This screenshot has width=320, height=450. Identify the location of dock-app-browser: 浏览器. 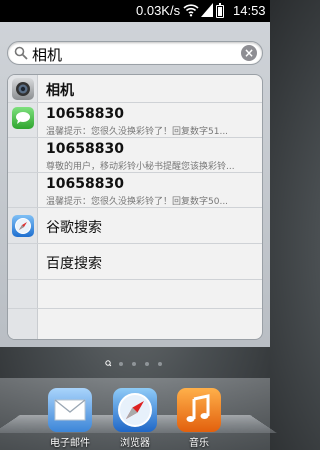
(135, 419).